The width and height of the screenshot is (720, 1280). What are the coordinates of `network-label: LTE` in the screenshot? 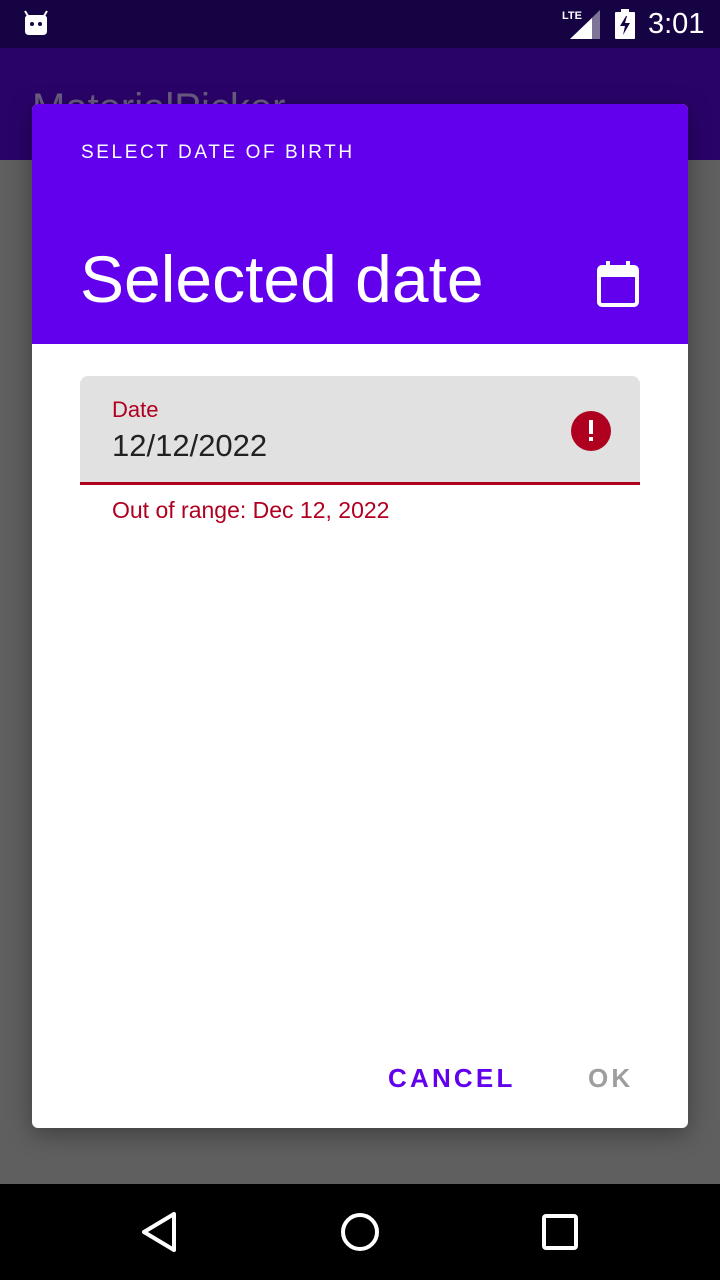 It's located at (572, 16).